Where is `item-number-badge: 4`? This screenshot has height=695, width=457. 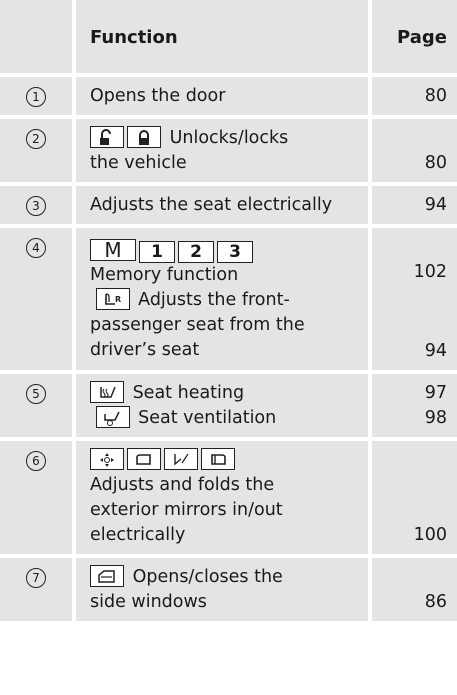
item-number-badge: 4 is located at coordinates (36, 248).